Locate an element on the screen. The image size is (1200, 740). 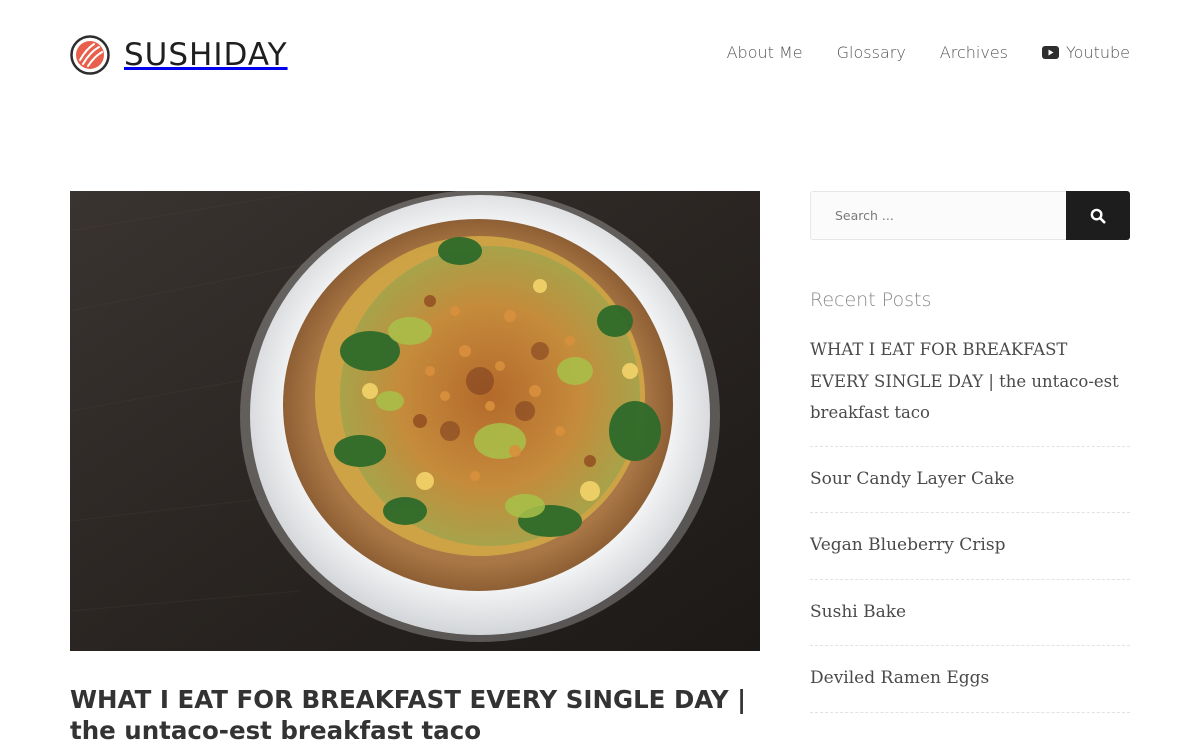
recent-post-link: Vegan Blueberry Crisp is located at coordinates (970, 546).